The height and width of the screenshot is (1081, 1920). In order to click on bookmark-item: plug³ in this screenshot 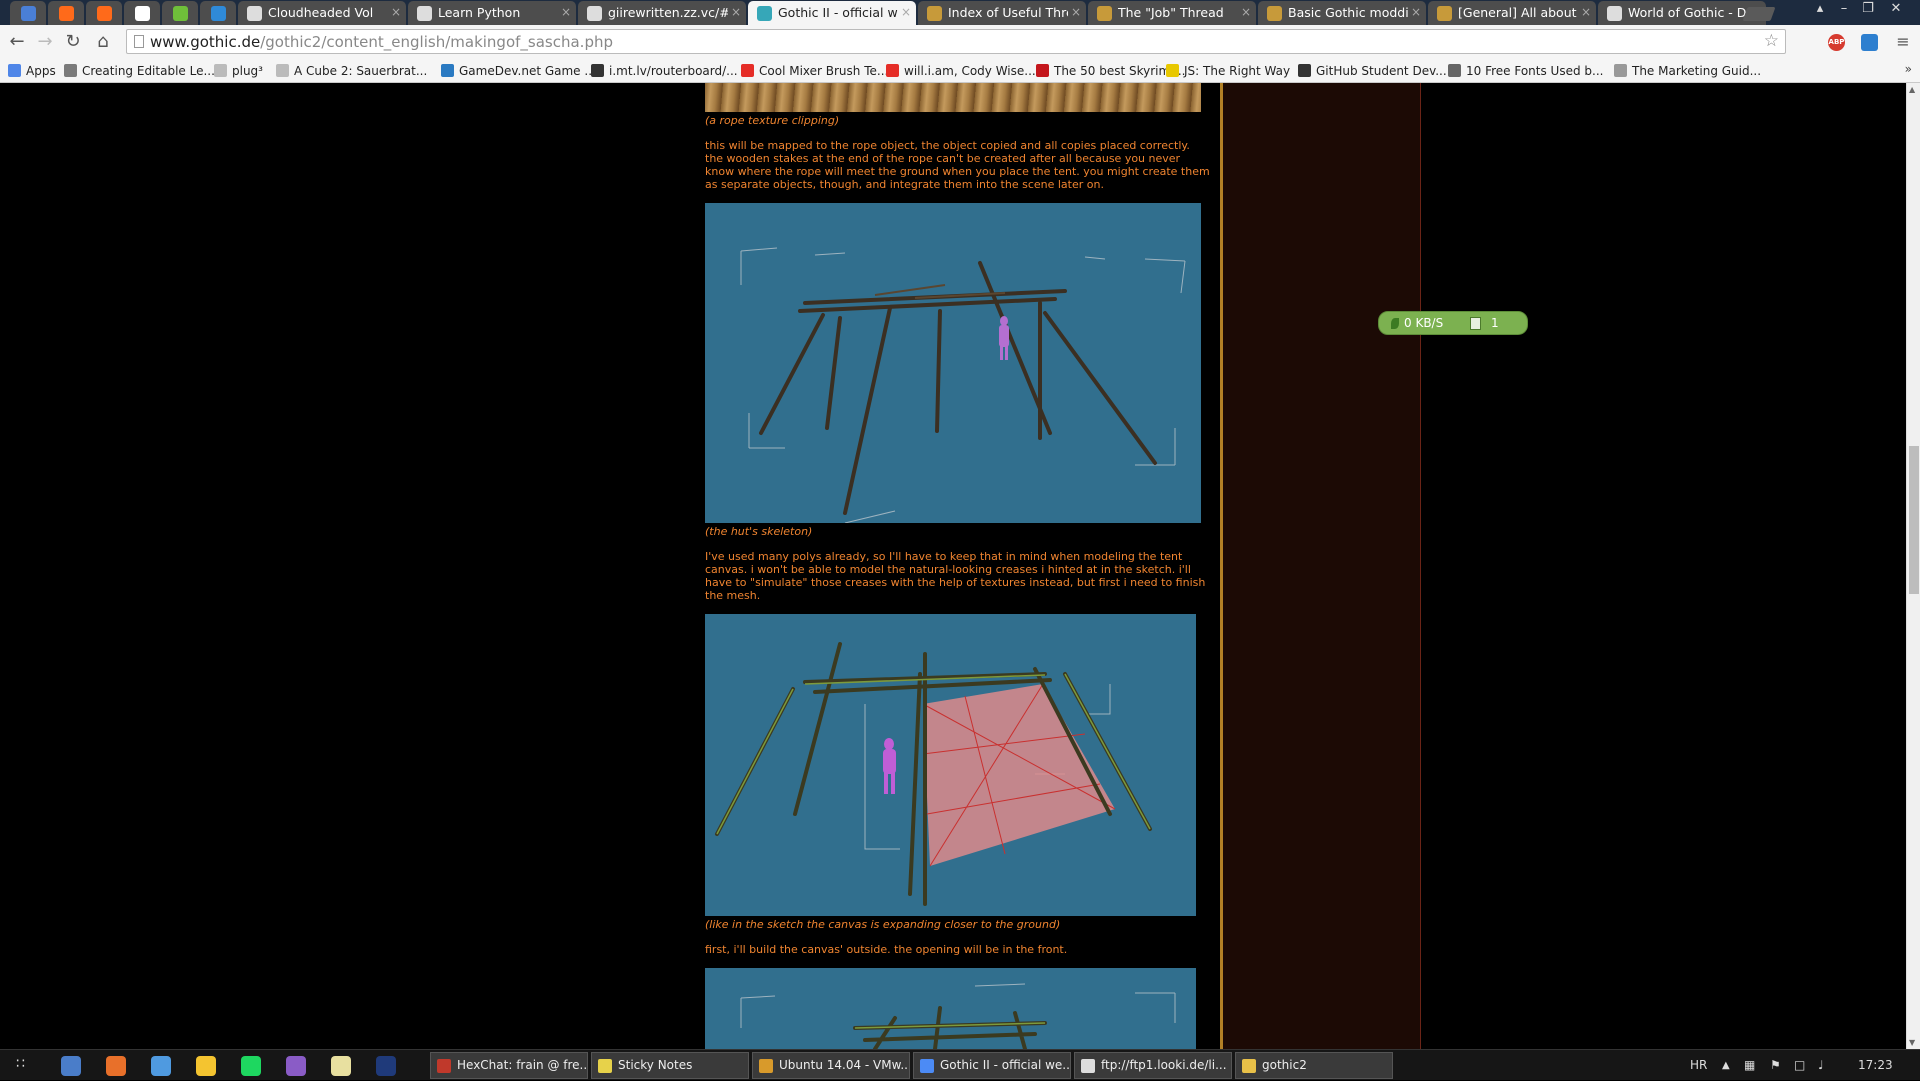, I will do `click(238, 71)`.